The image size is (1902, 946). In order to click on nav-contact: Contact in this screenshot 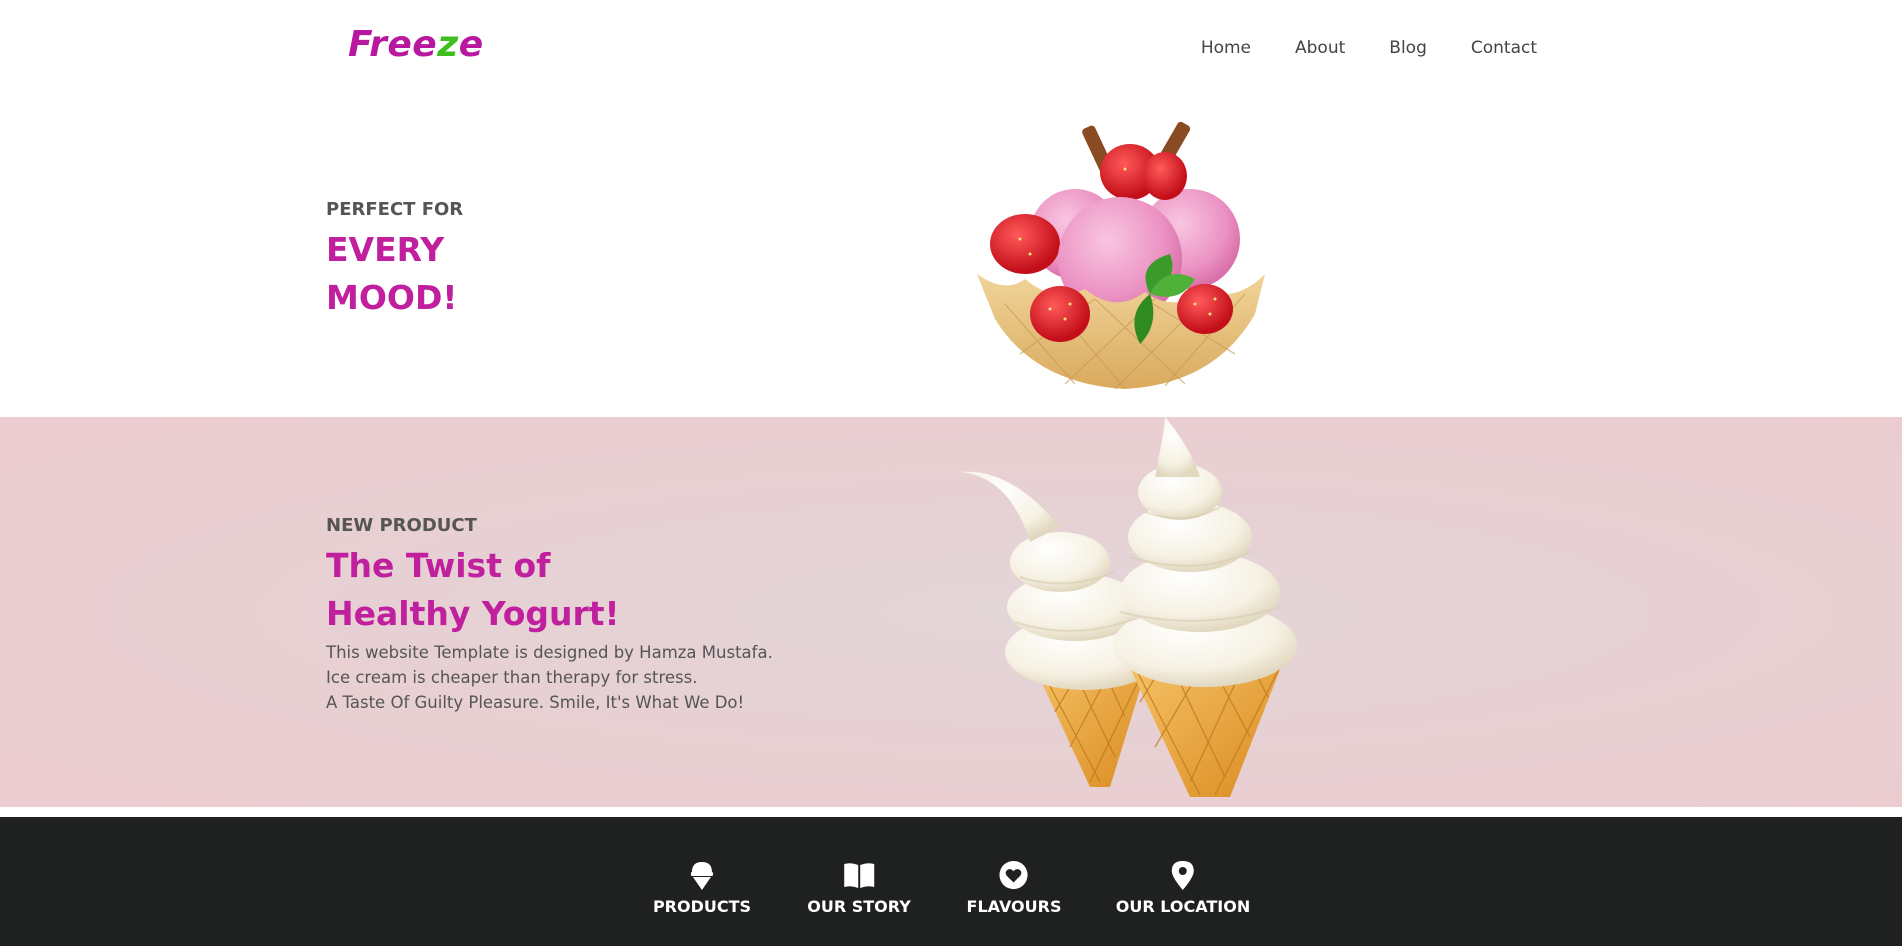, I will do `click(1504, 48)`.